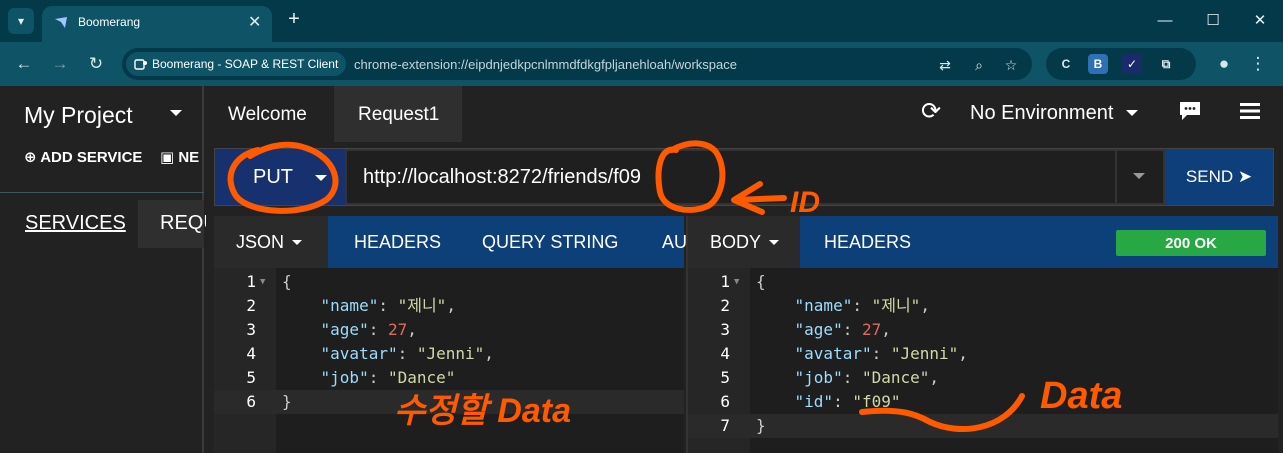 Image resolution: width=1283 pixels, height=453 pixels. Describe the element at coordinates (1098, 64) in the screenshot. I see `extension-boomerang-icon: B` at that location.